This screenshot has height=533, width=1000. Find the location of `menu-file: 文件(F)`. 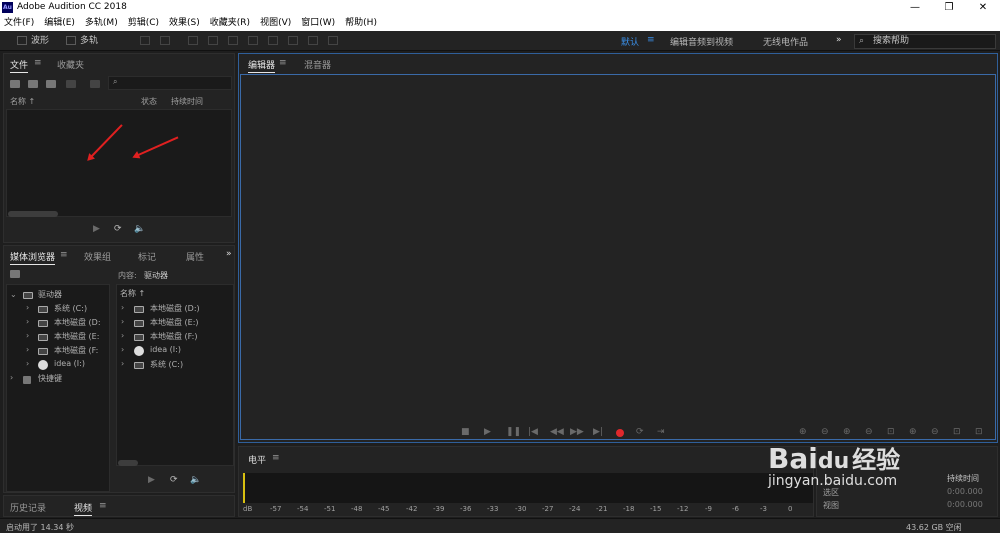

menu-file: 文件(F) is located at coordinates (19, 23).